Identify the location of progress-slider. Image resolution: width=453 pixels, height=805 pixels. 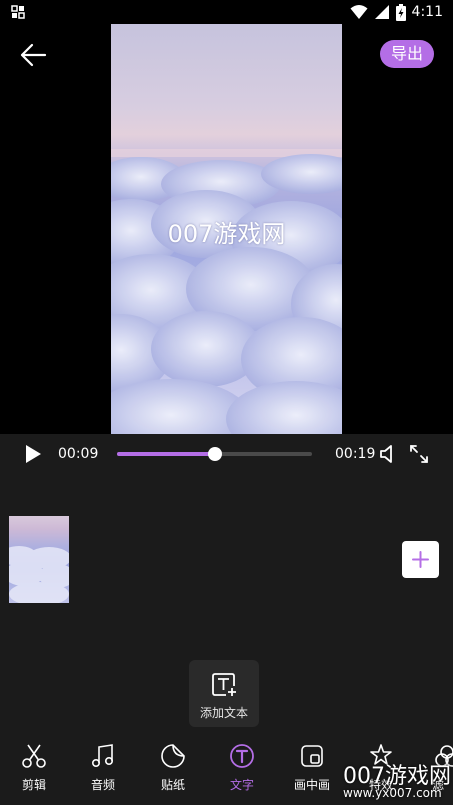
(214, 454).